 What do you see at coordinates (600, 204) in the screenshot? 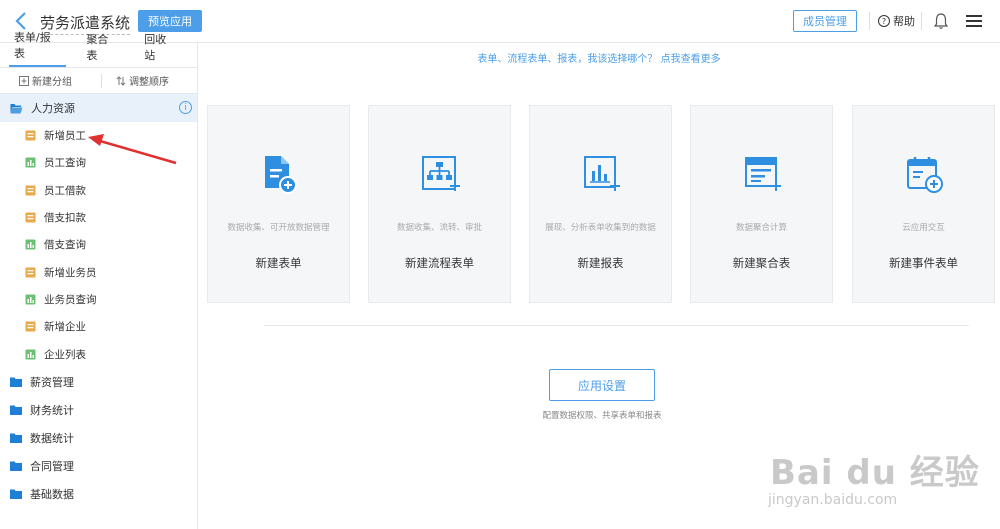
I see `new-report-card: 展现、分析表单收集到的数据 新建报表` at bounding box center [600, 204].